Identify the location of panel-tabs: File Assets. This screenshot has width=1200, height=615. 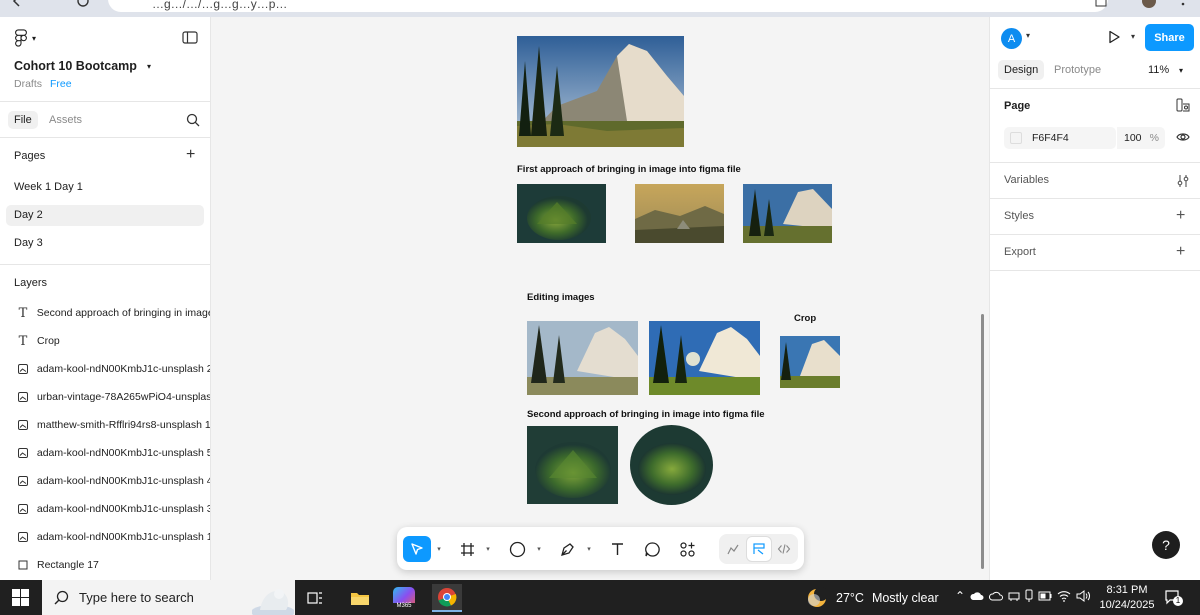
(105, 119).